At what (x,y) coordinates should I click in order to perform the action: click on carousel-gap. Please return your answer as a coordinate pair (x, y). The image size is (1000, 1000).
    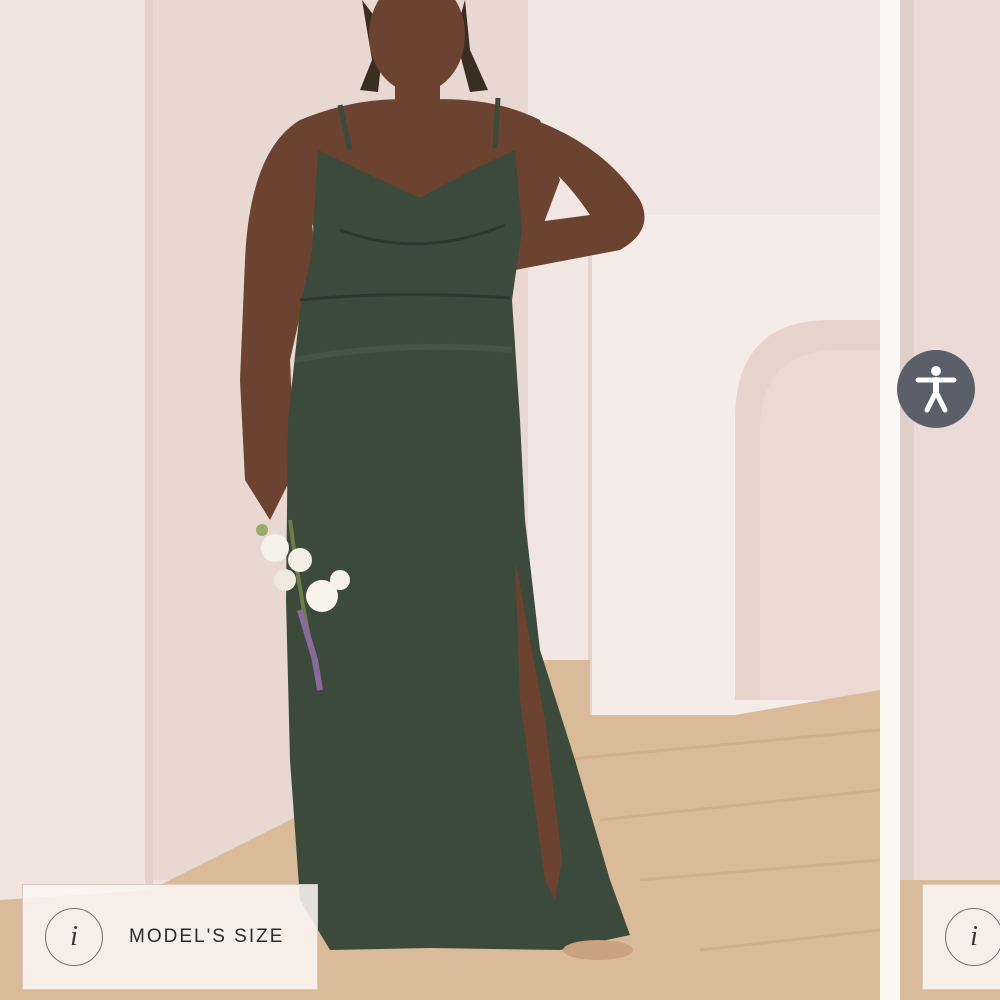
    Looking at the image, I should click on (890, 500).